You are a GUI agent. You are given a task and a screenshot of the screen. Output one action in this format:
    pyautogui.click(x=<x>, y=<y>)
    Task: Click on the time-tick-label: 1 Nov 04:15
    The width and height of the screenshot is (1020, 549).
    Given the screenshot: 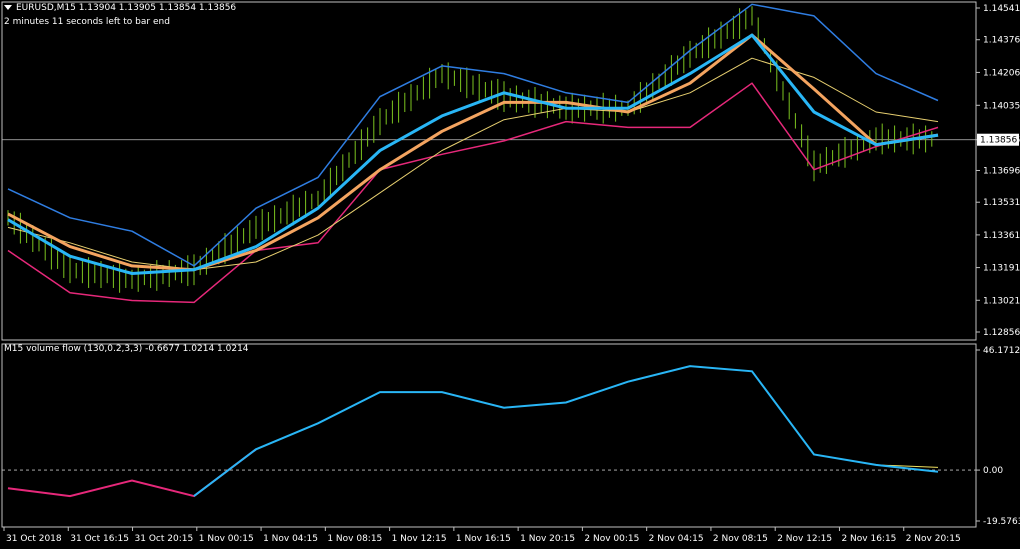 What is the action you would take?
    pyautogui.click(x=290, y=539)
    